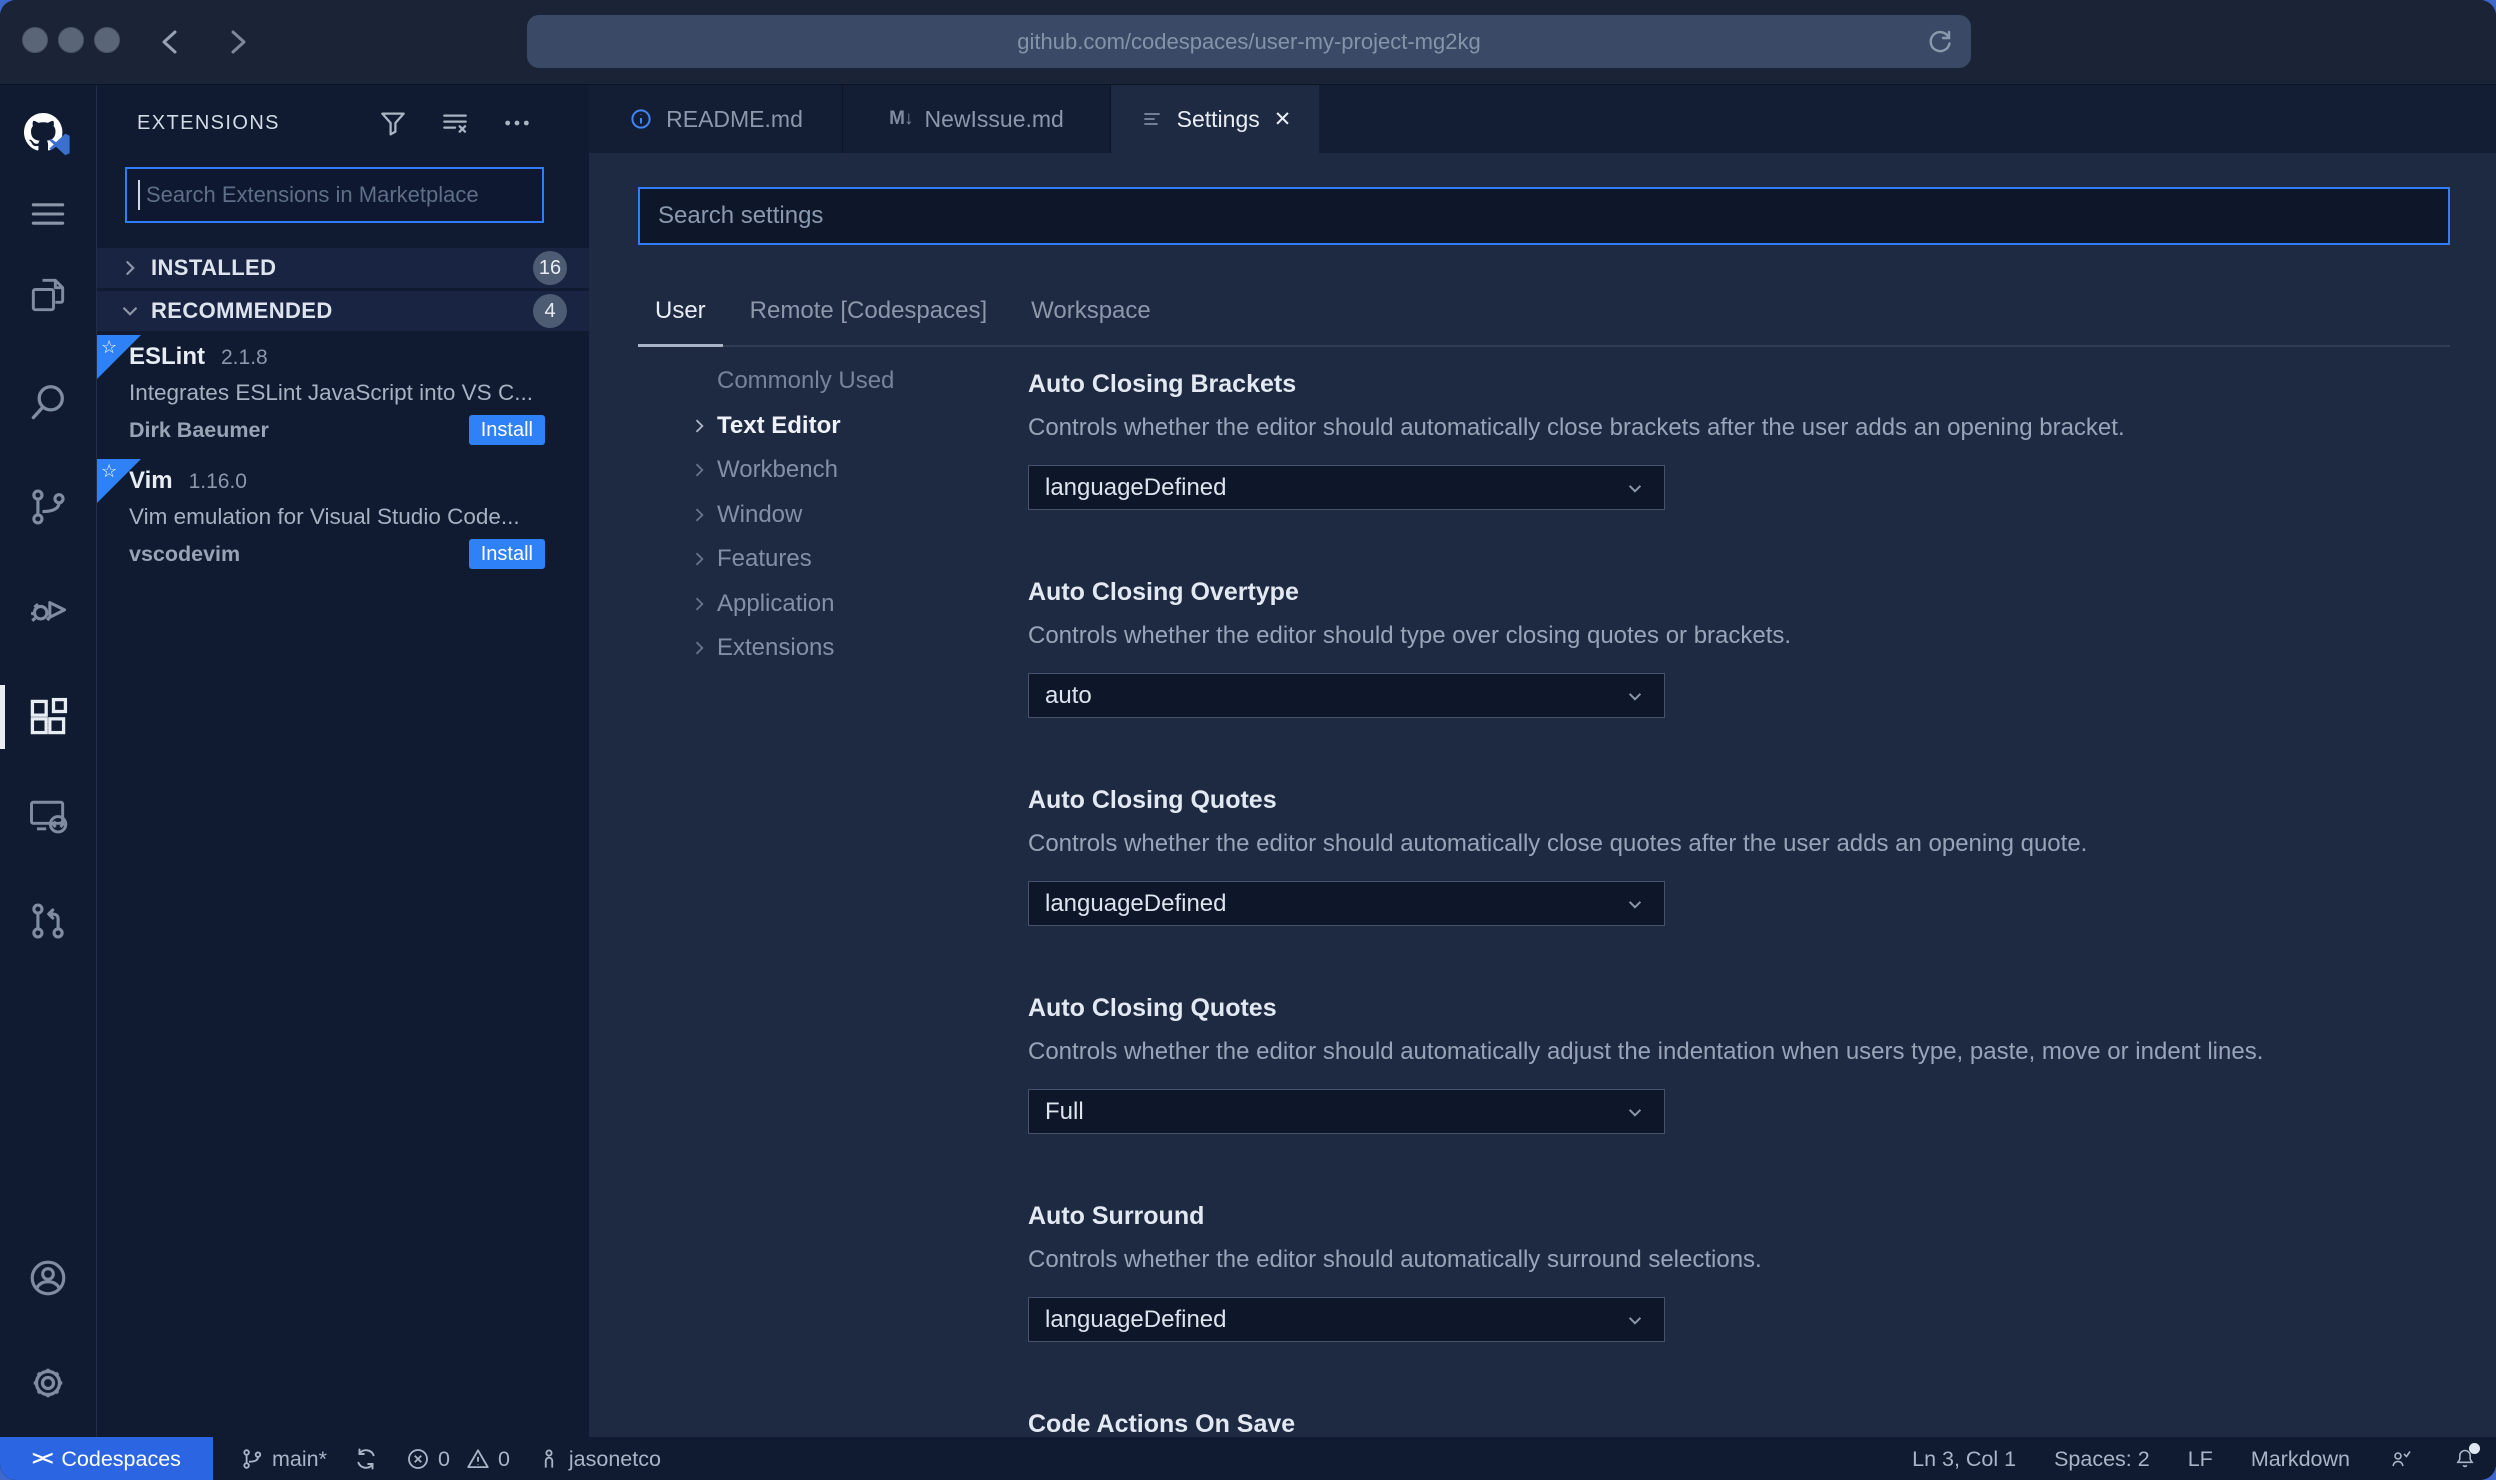 The image size is (2496, 1480). I want to click on tab-settings: Settings ✕, so click(1215, 119).